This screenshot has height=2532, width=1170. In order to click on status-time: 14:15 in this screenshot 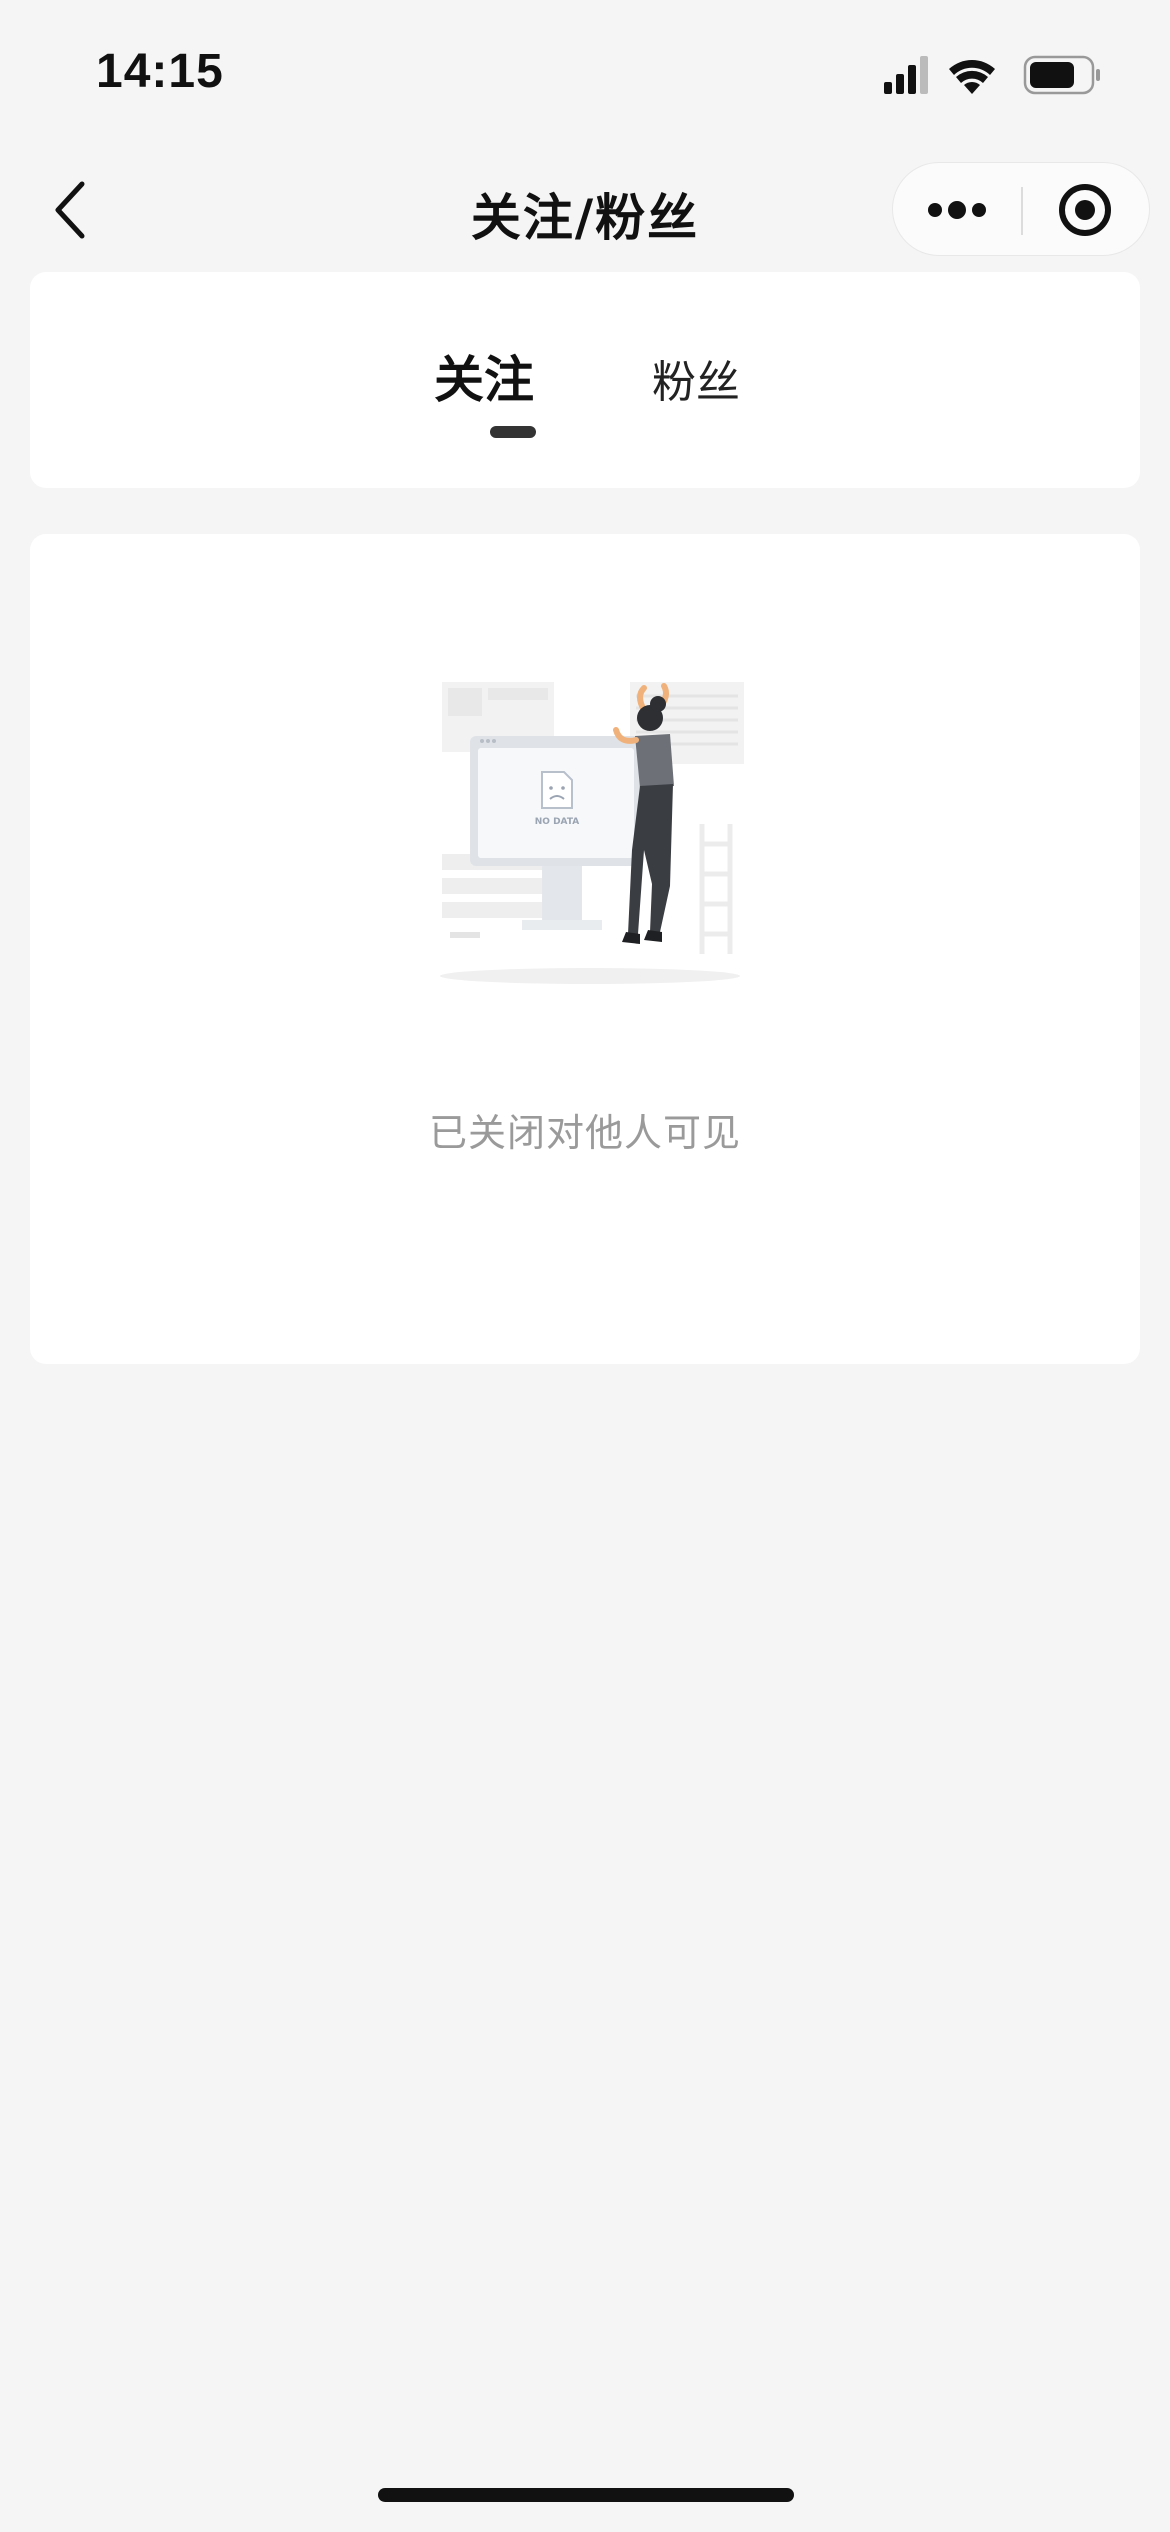, I will do `click(160, 71)`.